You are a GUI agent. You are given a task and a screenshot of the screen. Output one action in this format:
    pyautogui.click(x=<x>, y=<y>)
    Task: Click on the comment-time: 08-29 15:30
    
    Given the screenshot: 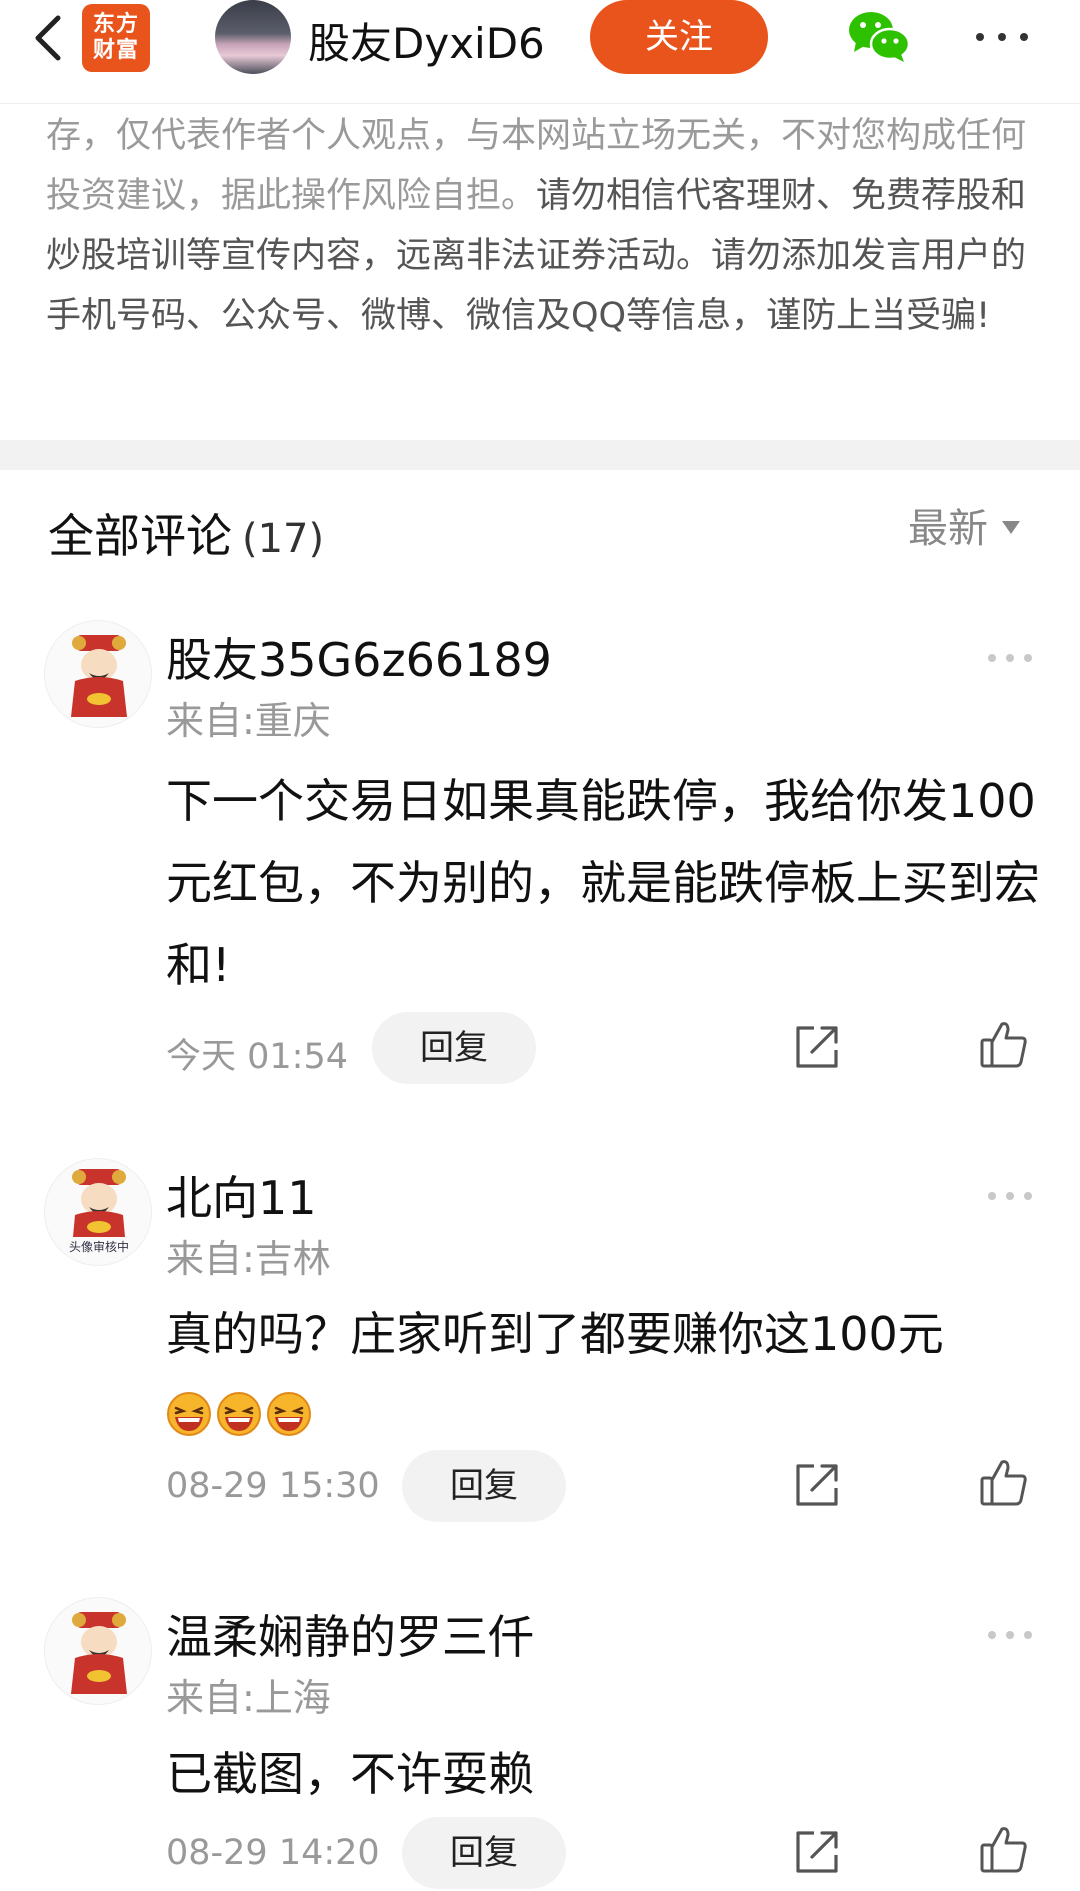 What is the action you would take?
    pyautogui.click(x=273, y=1486)
    